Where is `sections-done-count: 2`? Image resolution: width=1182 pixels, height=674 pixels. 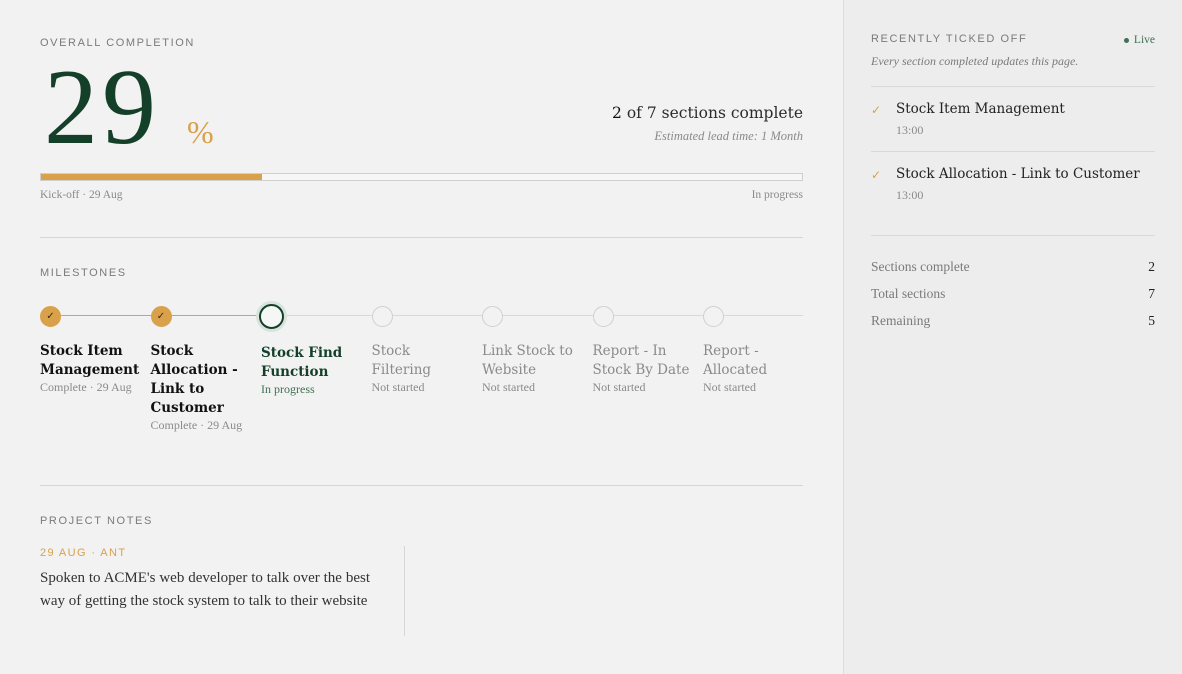 sections-done-count: 2 is located at coordinates (617, 113).